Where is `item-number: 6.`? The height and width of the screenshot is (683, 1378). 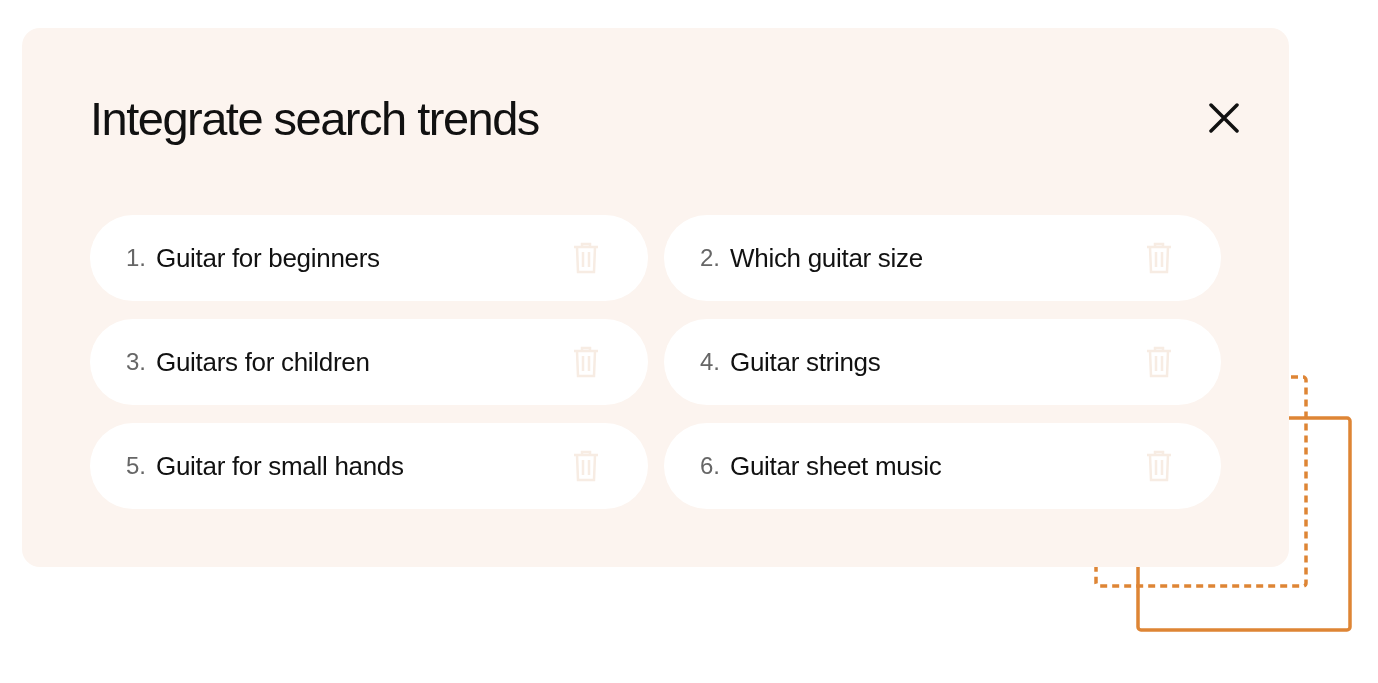
item-number: 6. is located at coordinates (710, 466).